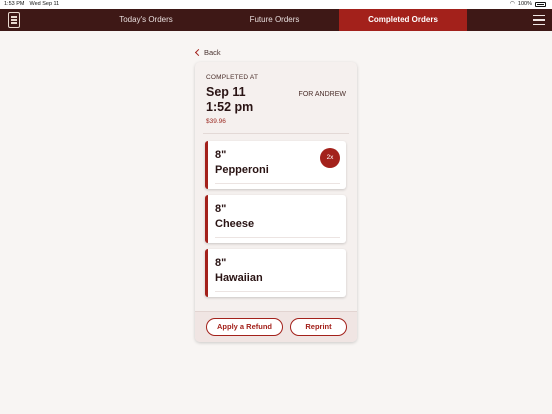 The height and width of the screenshot is (414, 552). I want to click on battery-percent: 100%, so click(524, 4).